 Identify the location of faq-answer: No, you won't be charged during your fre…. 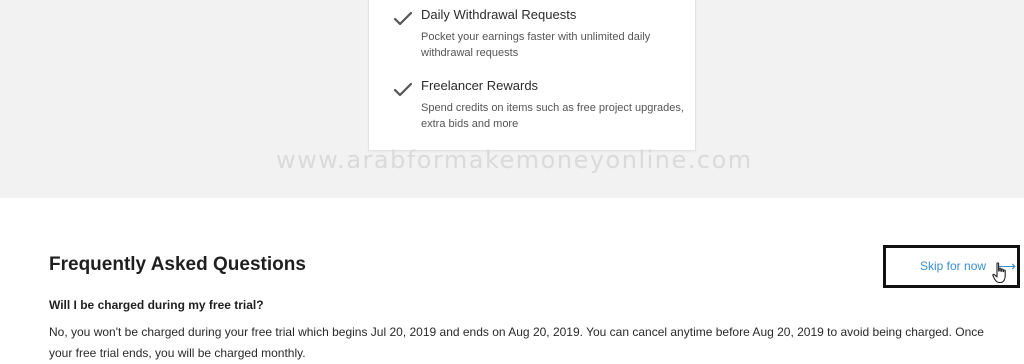
(516, 342).